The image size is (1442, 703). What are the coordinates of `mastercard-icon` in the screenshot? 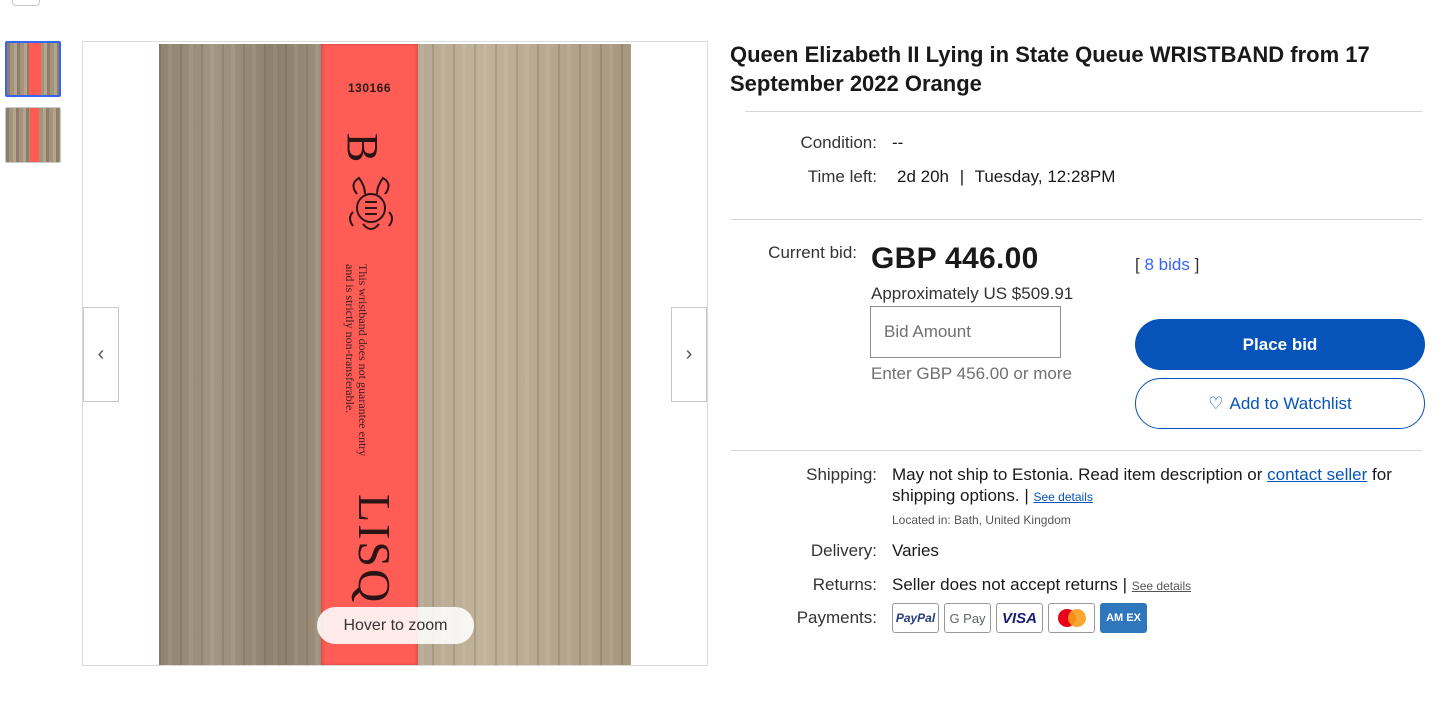 It's located at (1071, 618).